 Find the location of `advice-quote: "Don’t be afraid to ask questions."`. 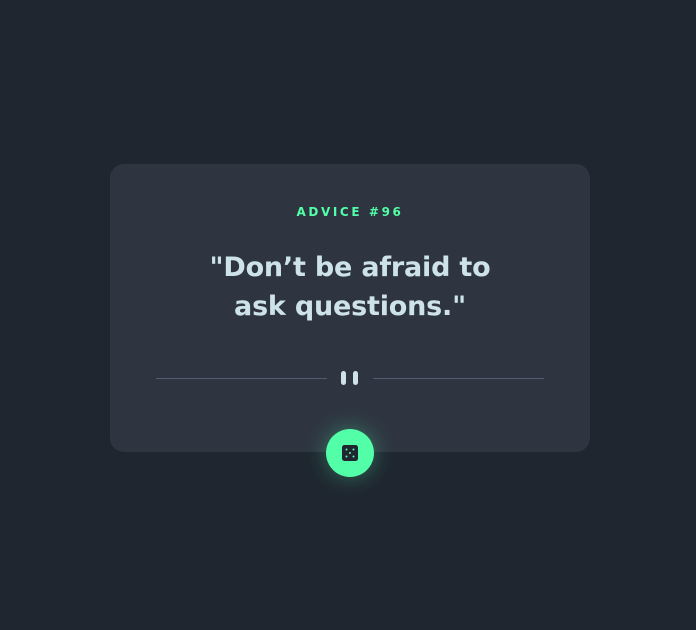

advice-quote: "Don’t be afraid to ask questions." is located at coordinates (350, 287).